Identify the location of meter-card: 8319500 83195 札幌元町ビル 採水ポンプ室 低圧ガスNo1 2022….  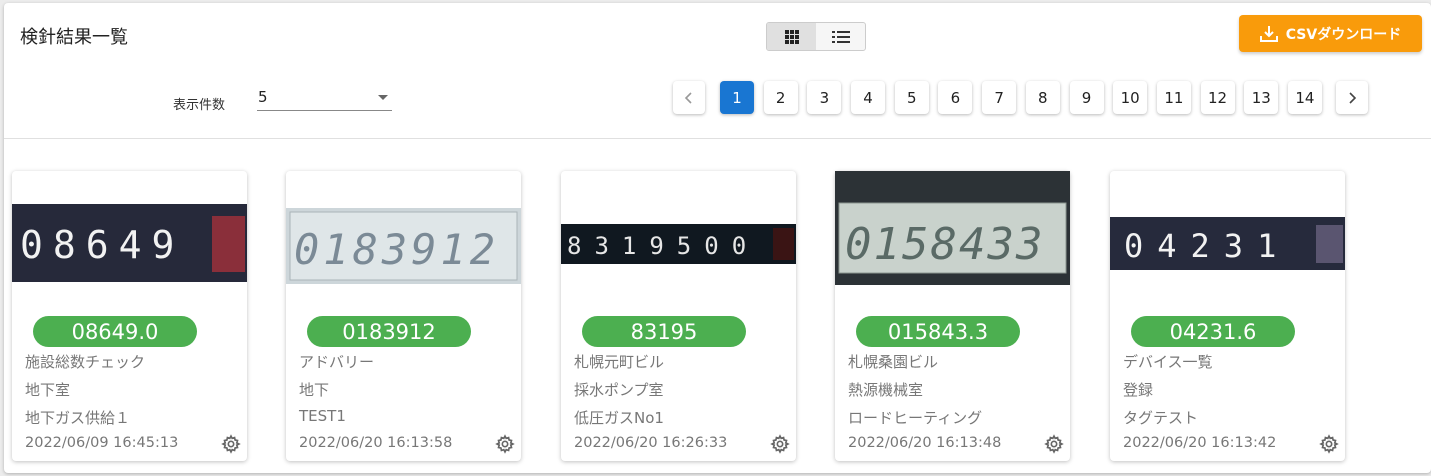
(678, 316).